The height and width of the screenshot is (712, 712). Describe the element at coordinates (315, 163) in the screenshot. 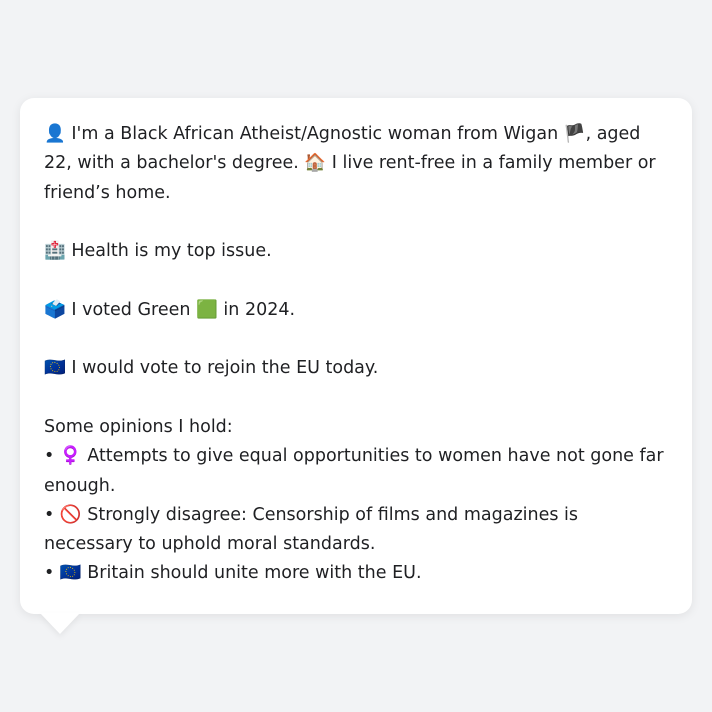

I see `house-icon: 🏠` at that location.